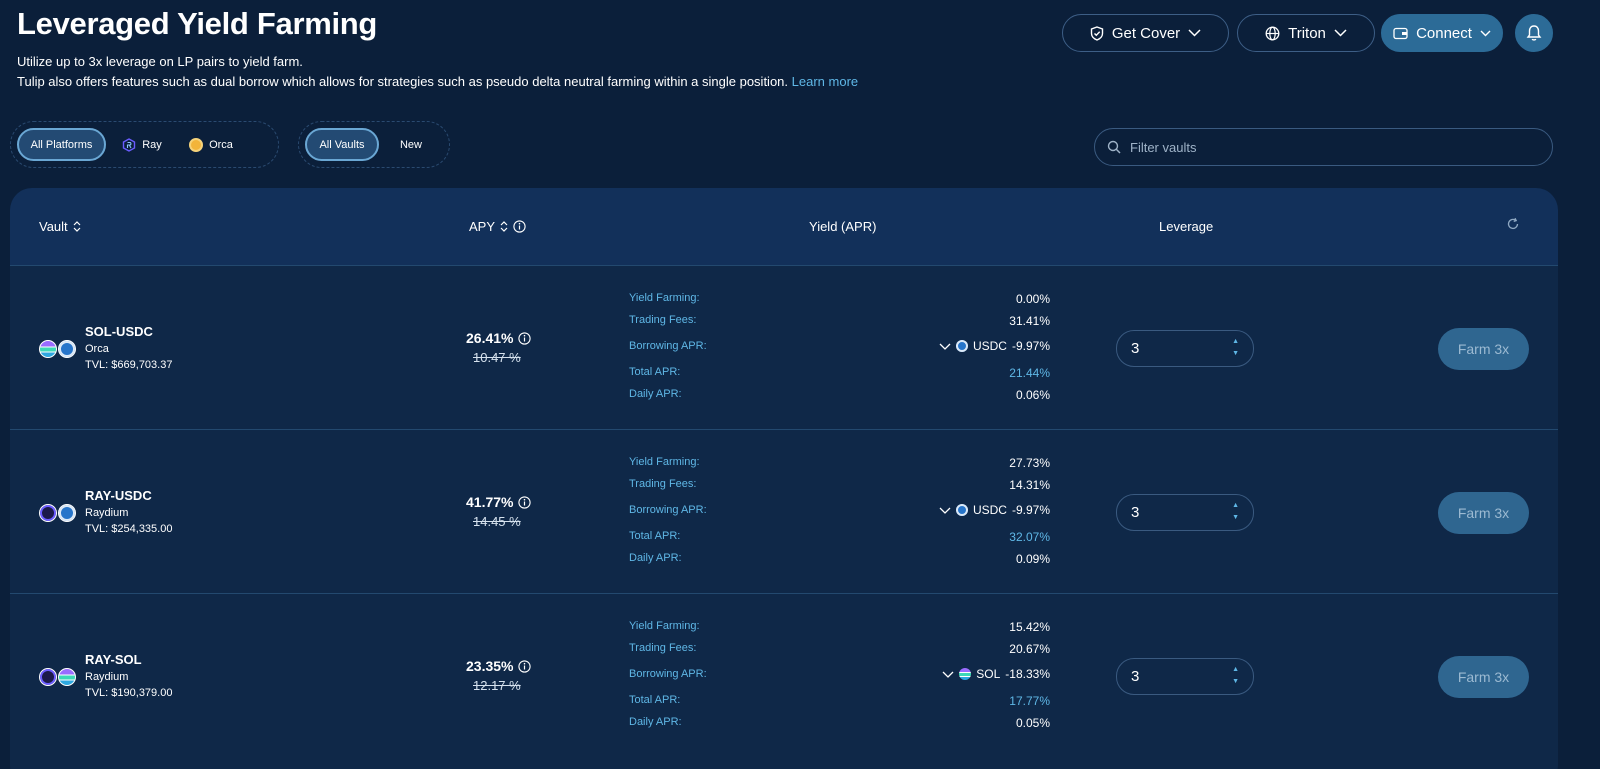 Image resolution: width=1600 pixels, height=769 pixels. Describe the element at coordinates (497, 521) in the screenshot. I see `apy-previous: 14.45 %` at that location.